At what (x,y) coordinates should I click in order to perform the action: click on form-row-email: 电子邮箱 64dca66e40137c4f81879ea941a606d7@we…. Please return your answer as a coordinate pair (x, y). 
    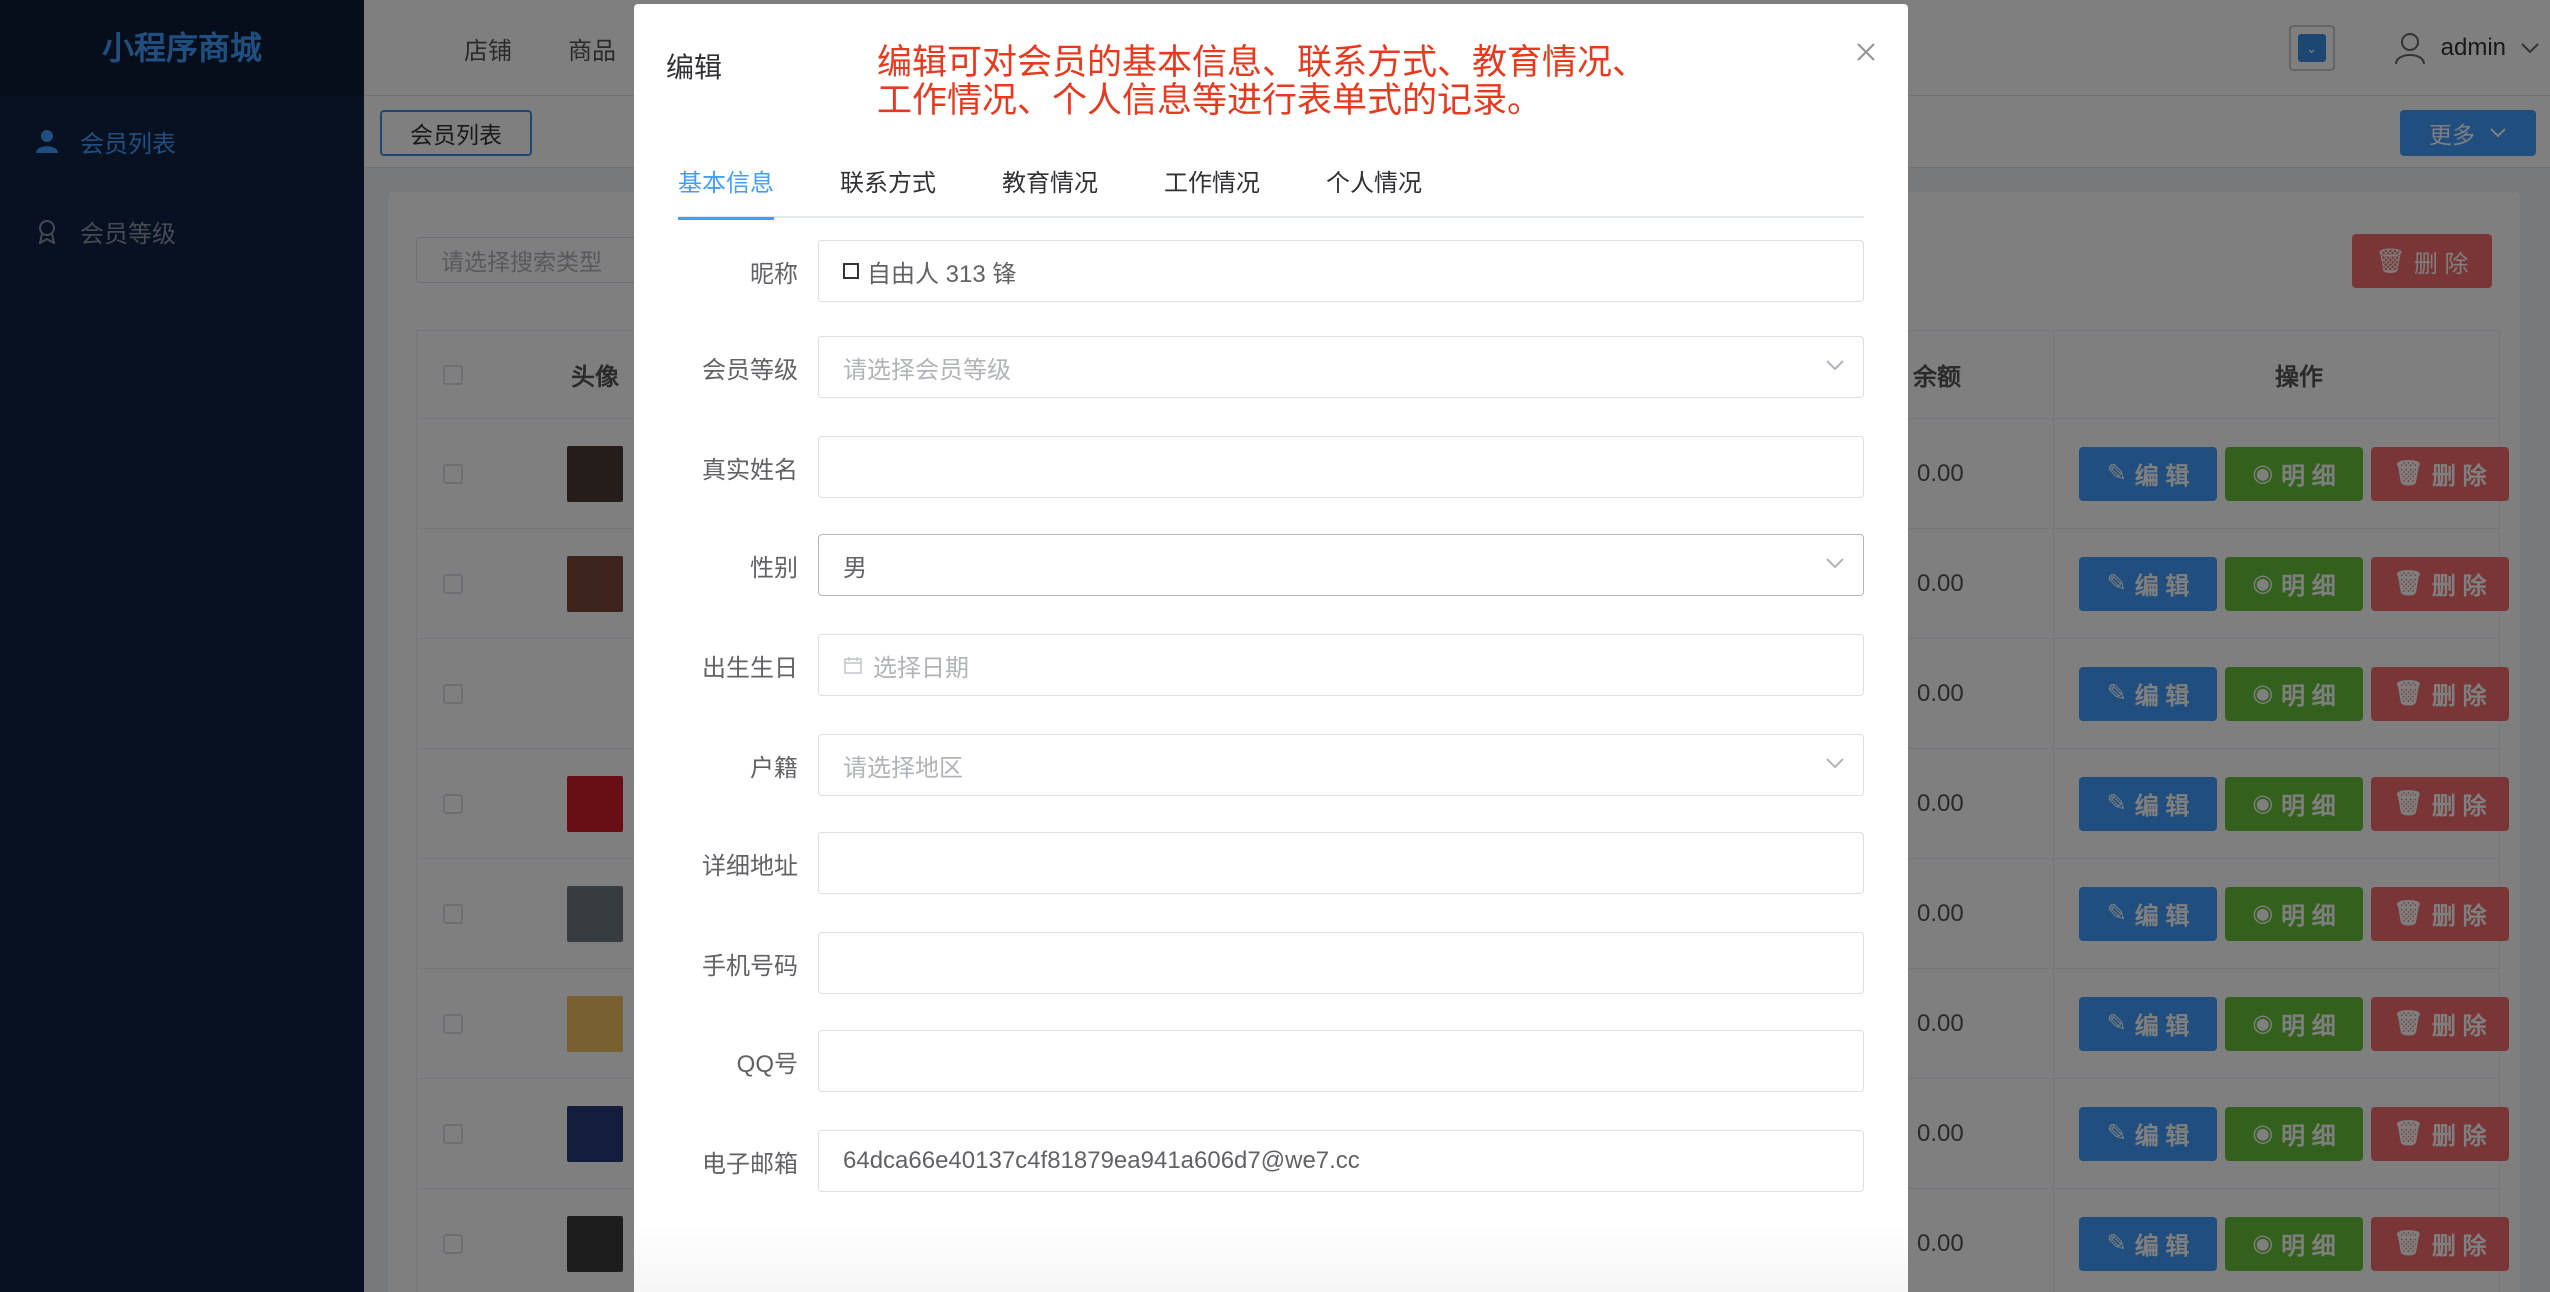
    Looking at the image, I should click on (1271, 1161).